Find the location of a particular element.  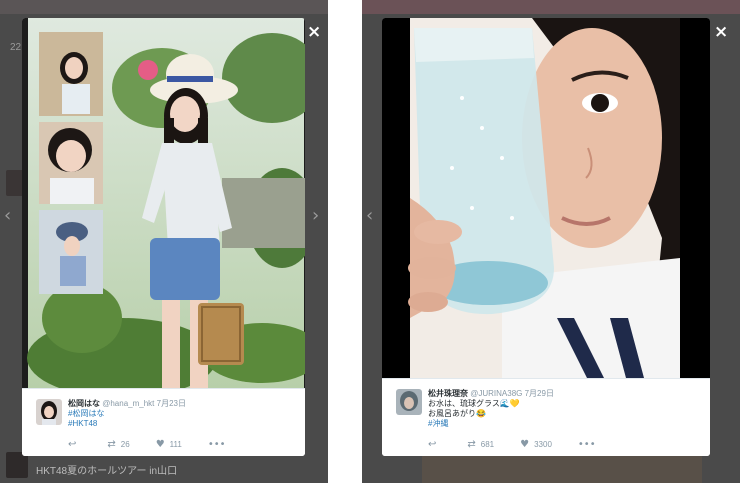

retweet-button: ⇄ 681 is located at coordinates (480, 444).